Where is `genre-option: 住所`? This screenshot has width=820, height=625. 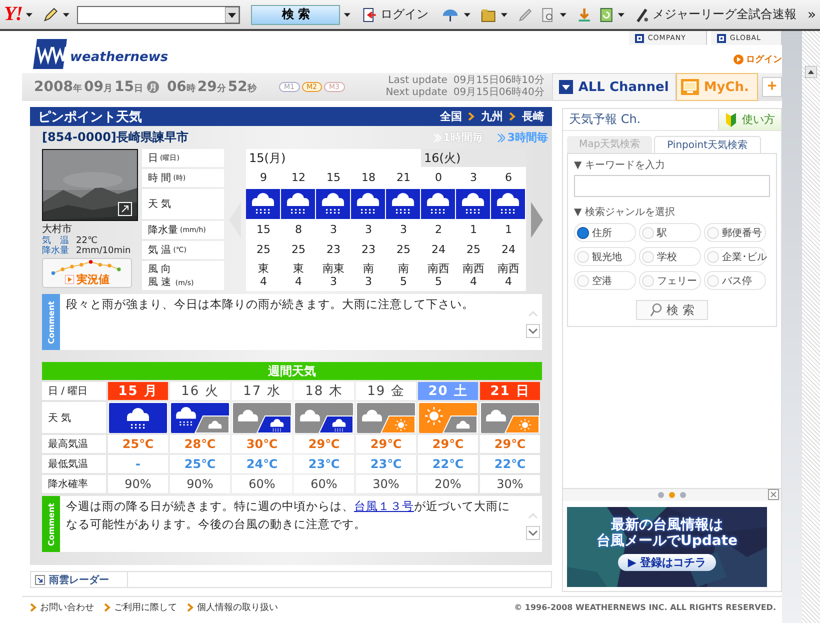
genre-option: 住所 is located at coordinates (605, 232).